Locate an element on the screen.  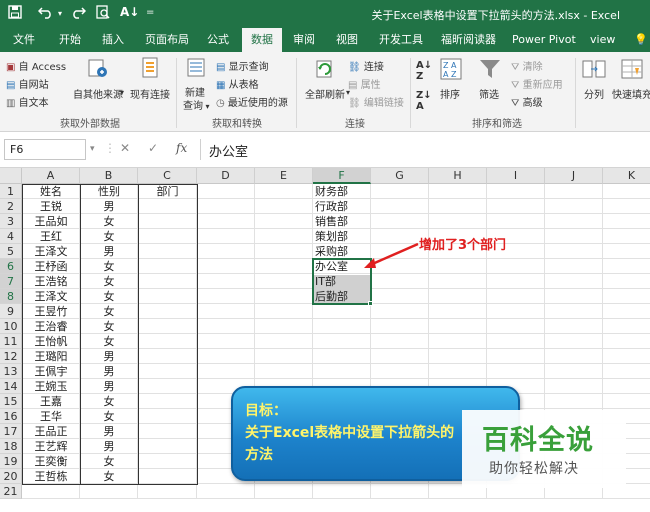
tab-view: 视图 is located at coordinates (347, 40).